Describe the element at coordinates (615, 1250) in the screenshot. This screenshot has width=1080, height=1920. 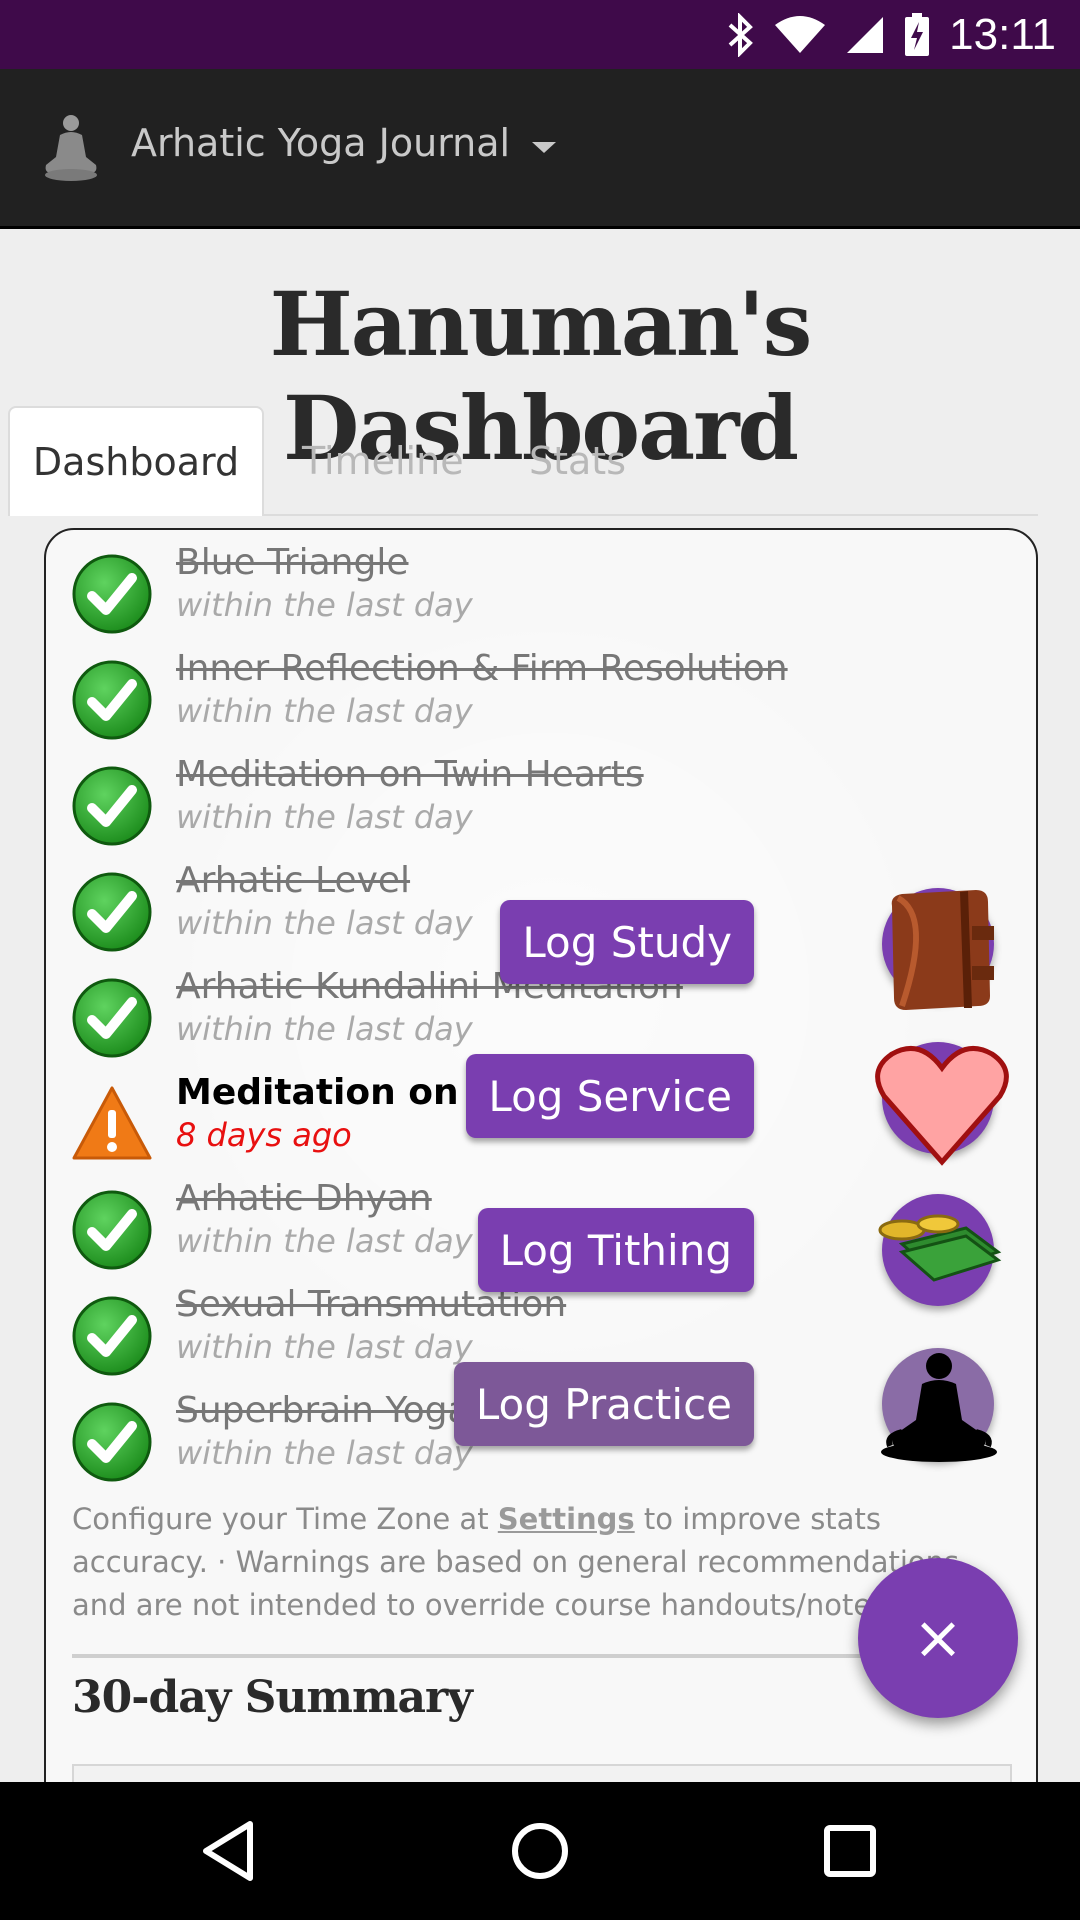
I see `log-tithing-button: Log Tithing` at that location.